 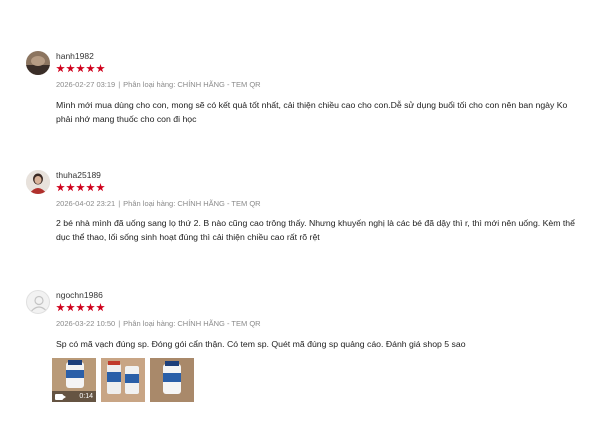 What do you see at coordinates (74, 380) in the screenshot?
I see `review-video-thumbnail: 0:14` at bounding box center [74, 380].